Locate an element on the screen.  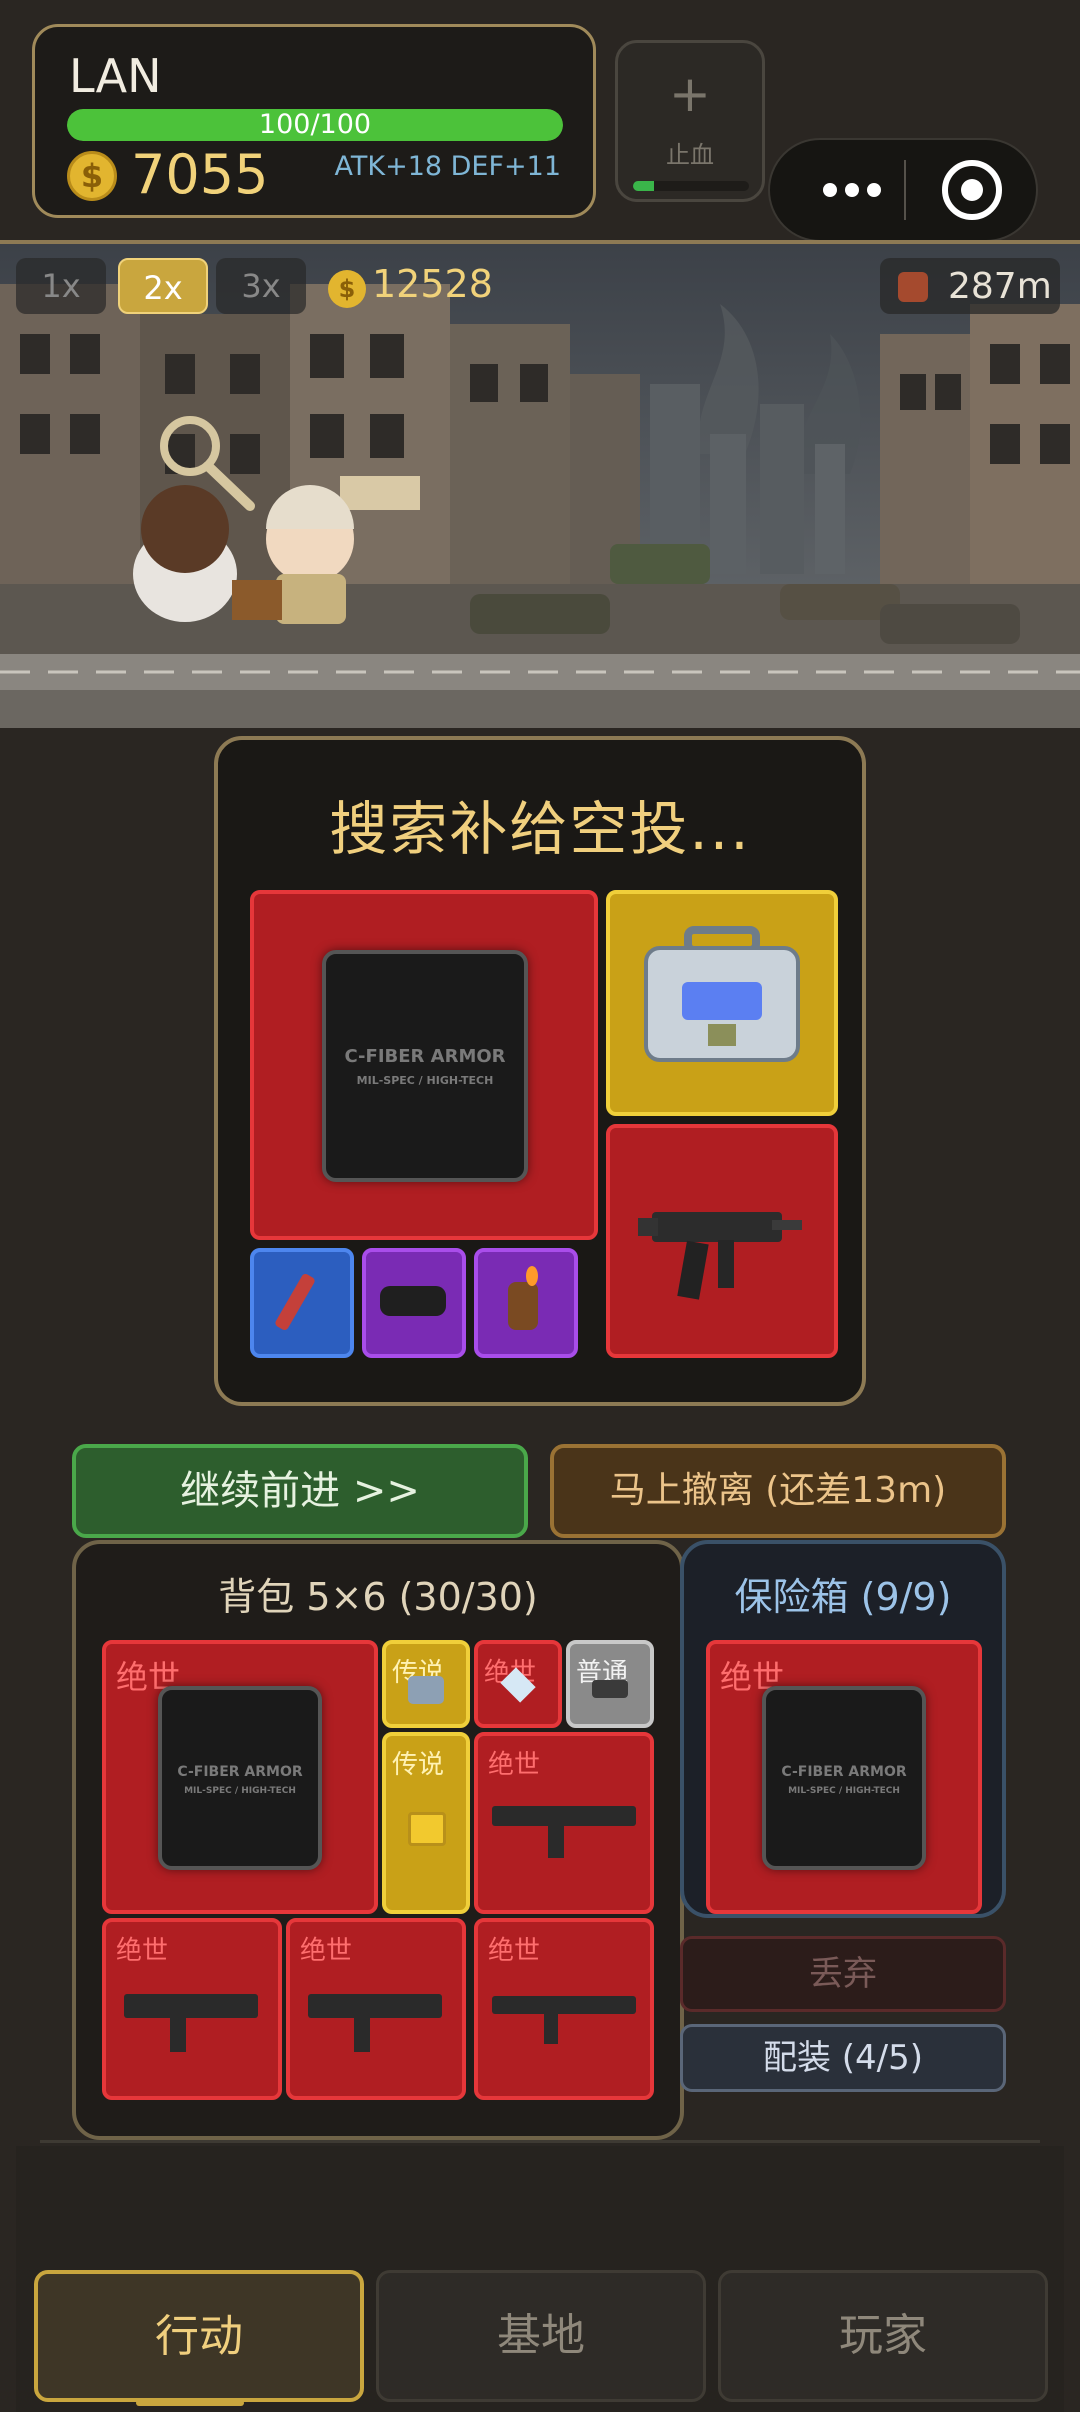
player-name: LAN is located at coordinates (115, 76).